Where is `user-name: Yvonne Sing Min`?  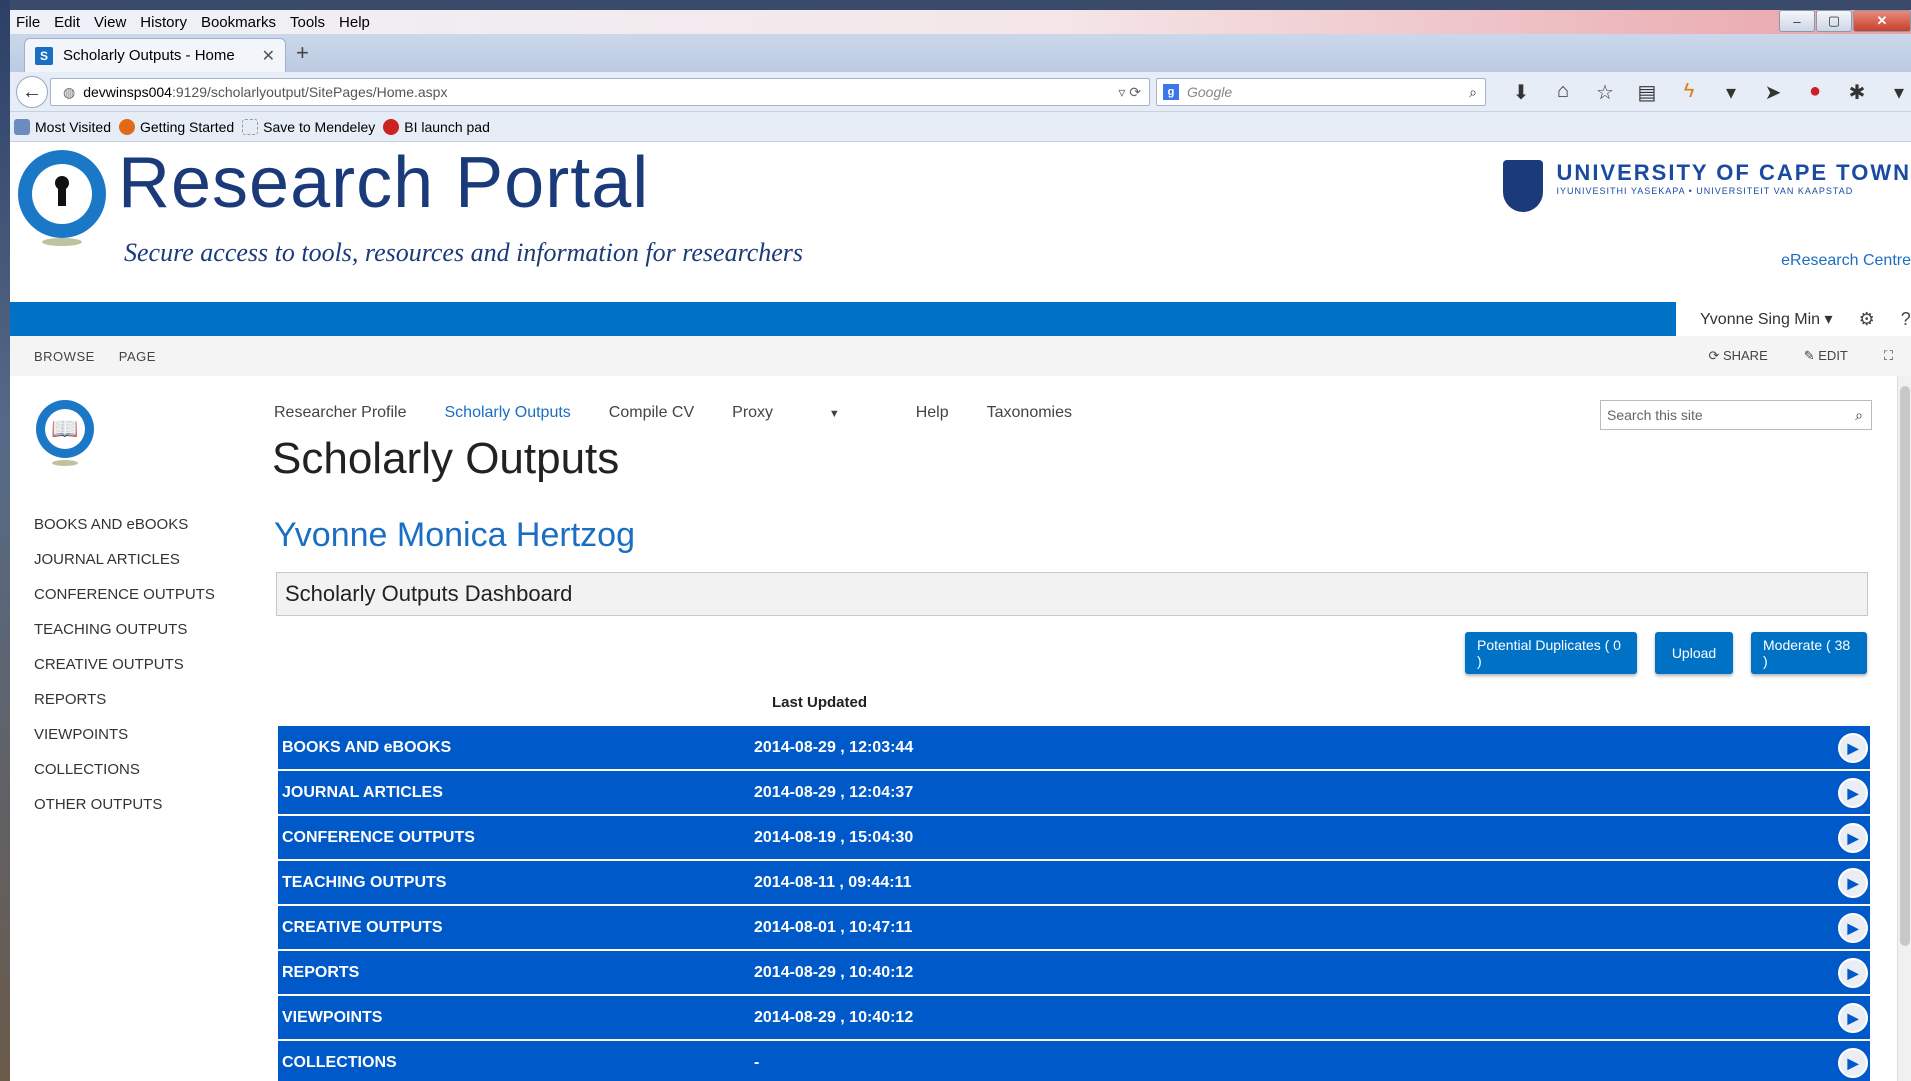 user-name: Yvonne Sing Min is located at coordinates (1760, 319).